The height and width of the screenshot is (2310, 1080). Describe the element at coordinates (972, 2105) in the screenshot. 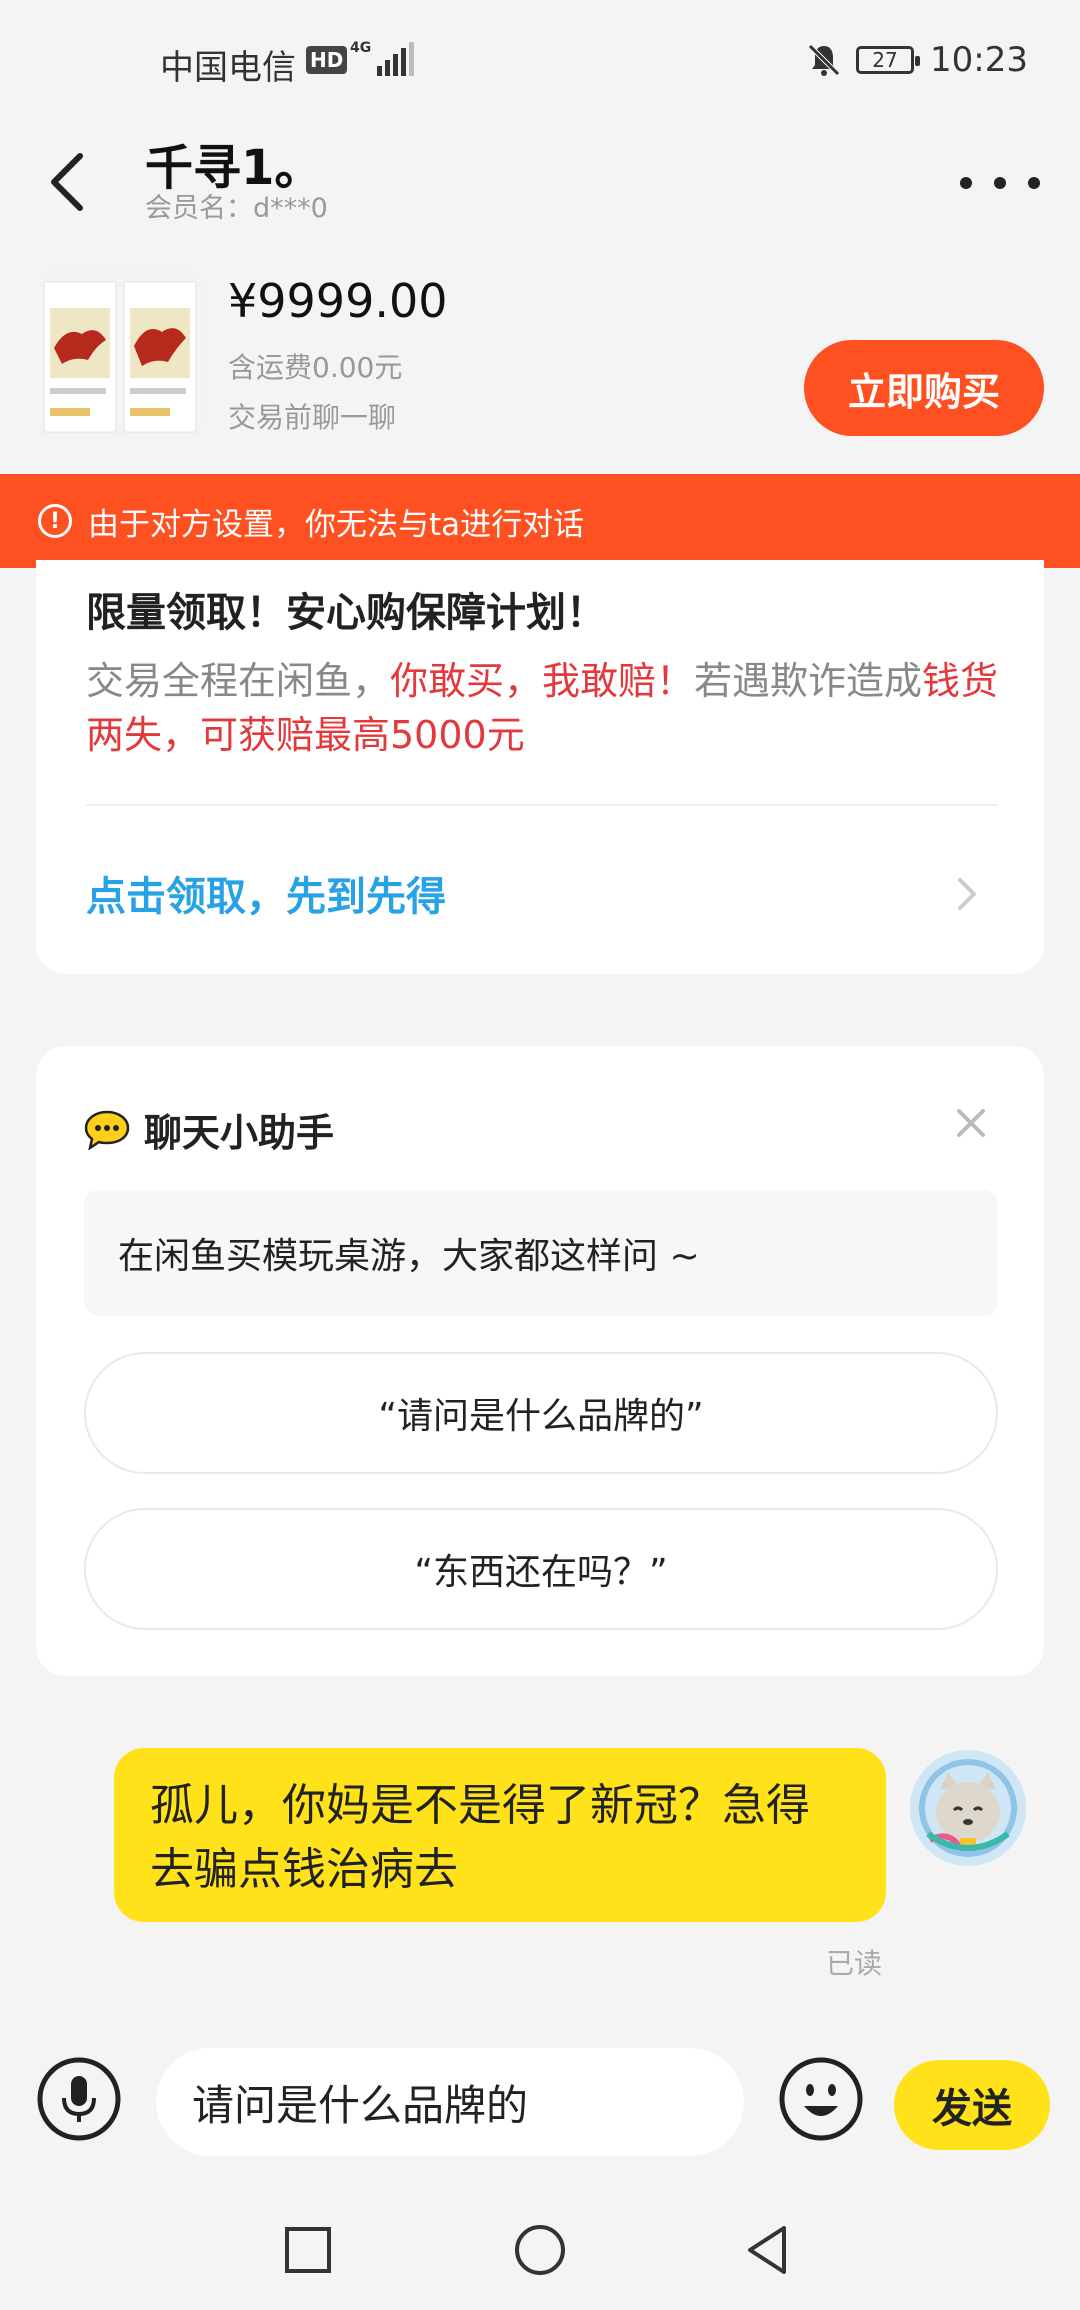

I see `send-button: 发送` at that location.